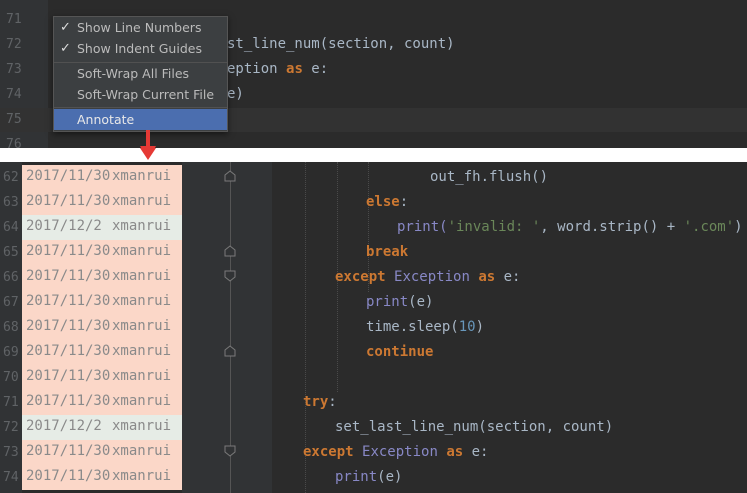 The width and height of the screenshot is (747, 493). Describe the element at coordinates (383, 202) in the screenshot. I see `keyword-token: else` at that location.